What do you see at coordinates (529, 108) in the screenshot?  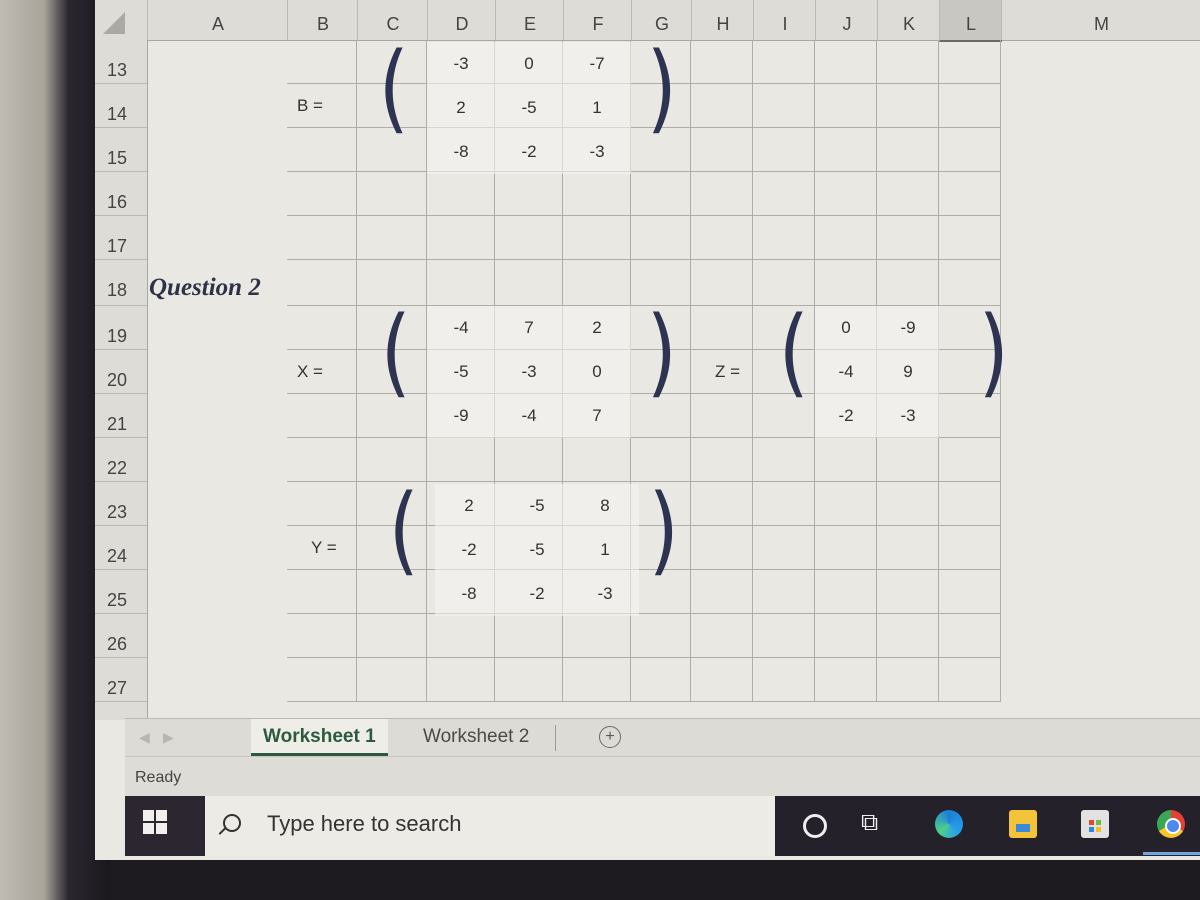 I see `matrix-b-cell: -5` at bounding box center [529, 108].